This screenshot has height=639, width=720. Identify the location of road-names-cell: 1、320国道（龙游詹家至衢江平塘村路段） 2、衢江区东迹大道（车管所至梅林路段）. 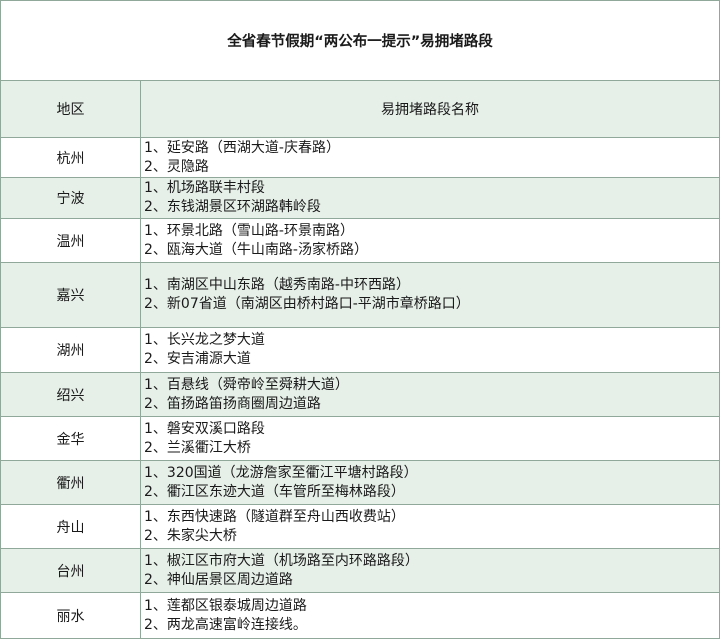
(430, 482).